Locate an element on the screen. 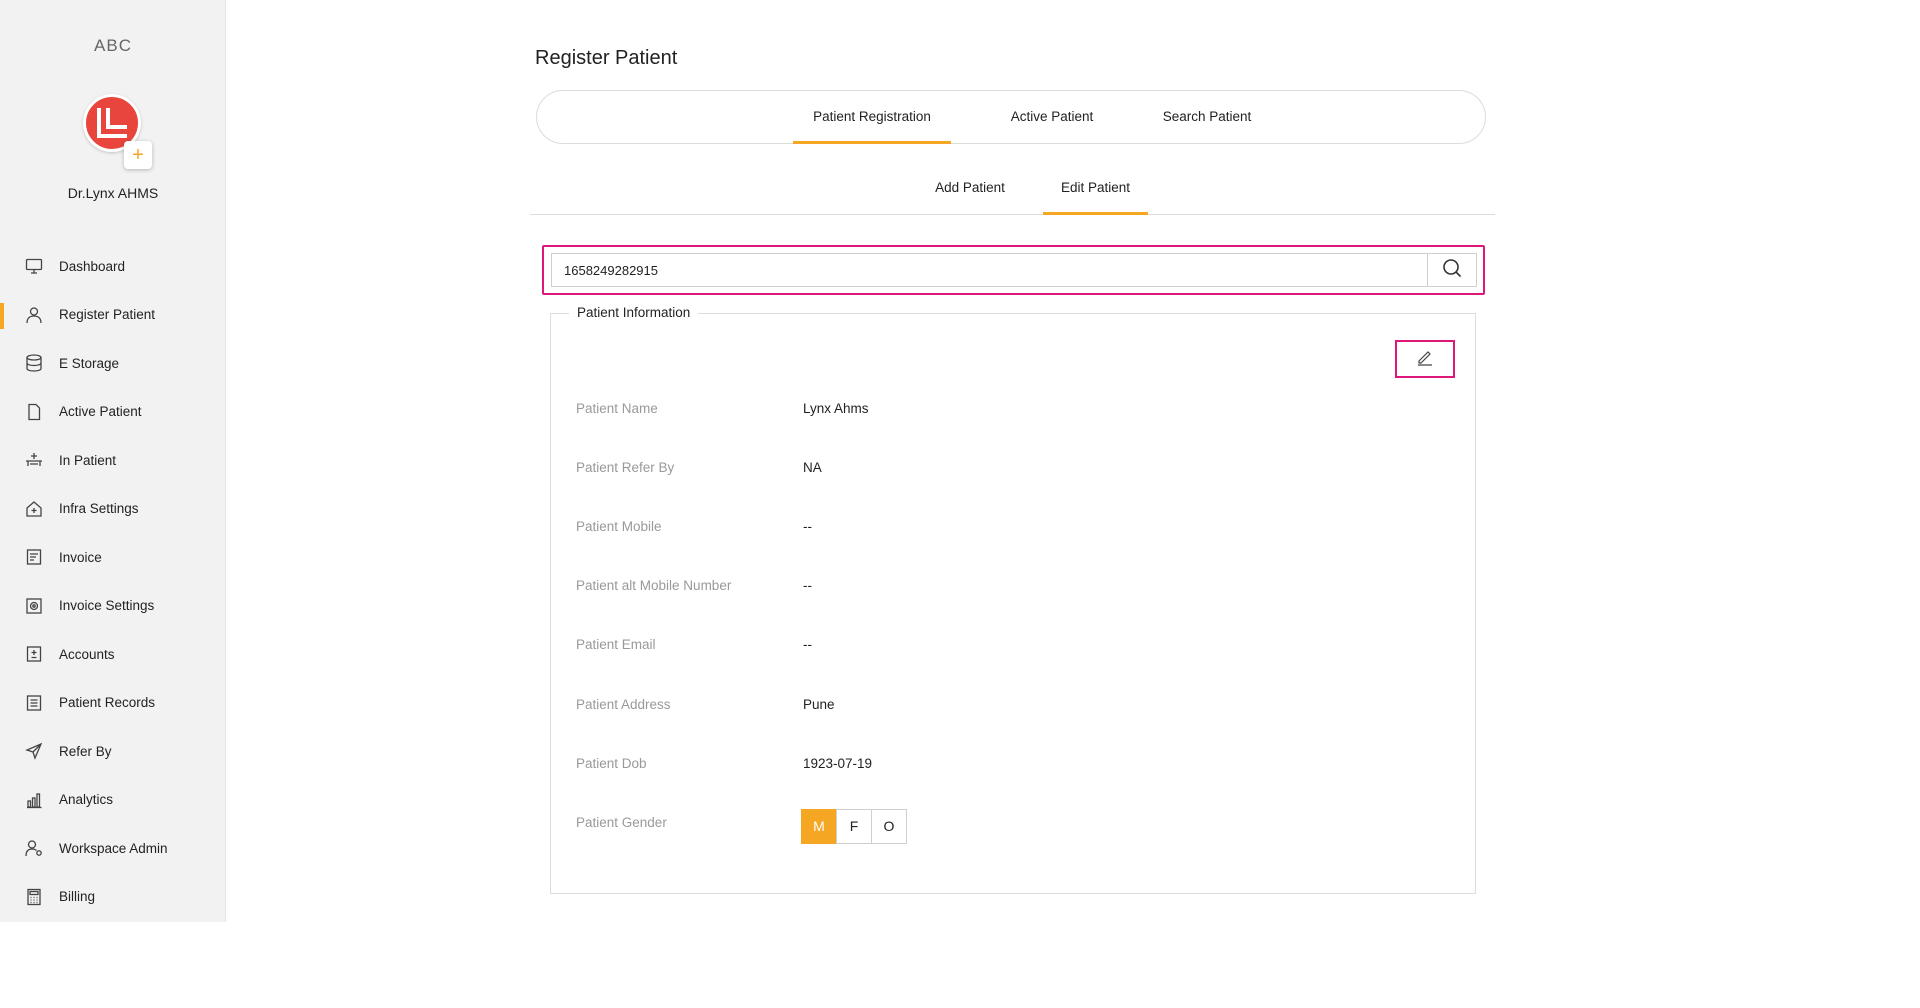  user-icon is located at coordinates (34, 315).